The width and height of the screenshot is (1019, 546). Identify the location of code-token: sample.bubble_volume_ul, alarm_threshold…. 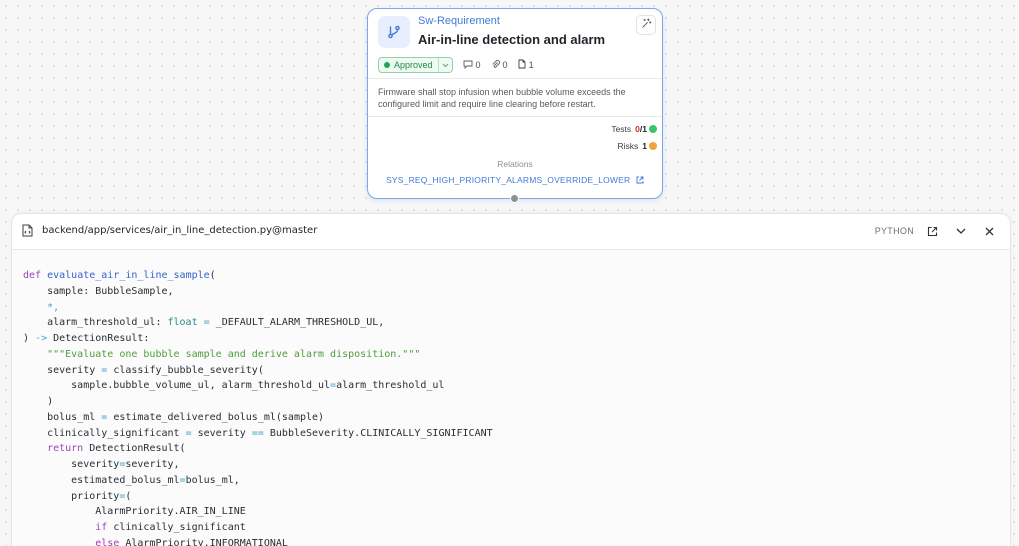
(177, 386).